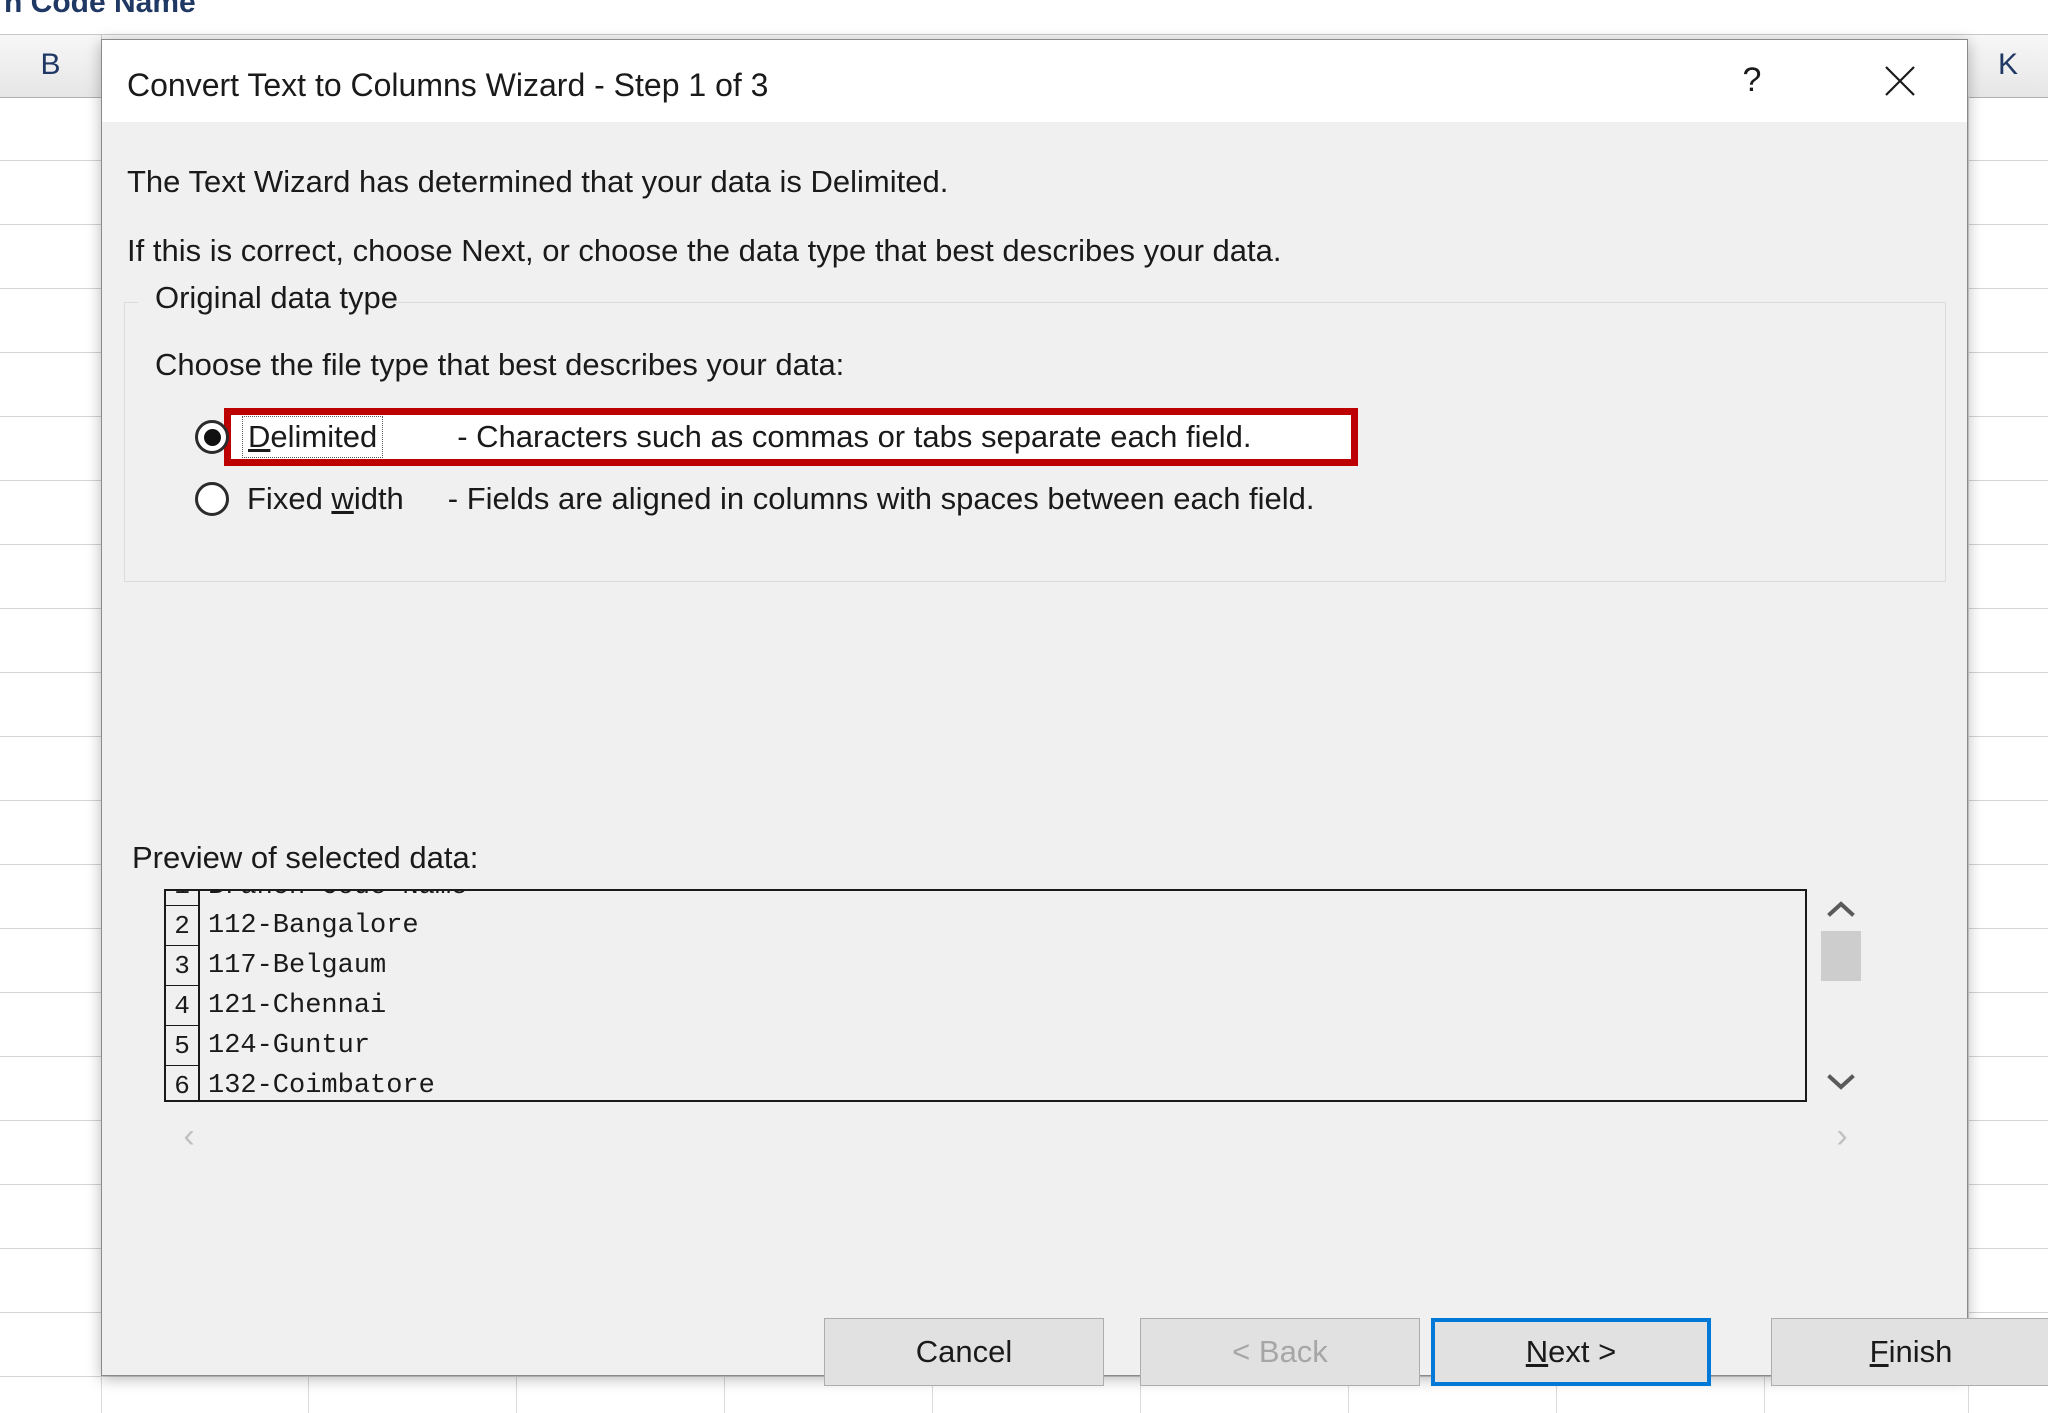  I want to click on preview-vertical-scrollbar, so click(1841, 995).